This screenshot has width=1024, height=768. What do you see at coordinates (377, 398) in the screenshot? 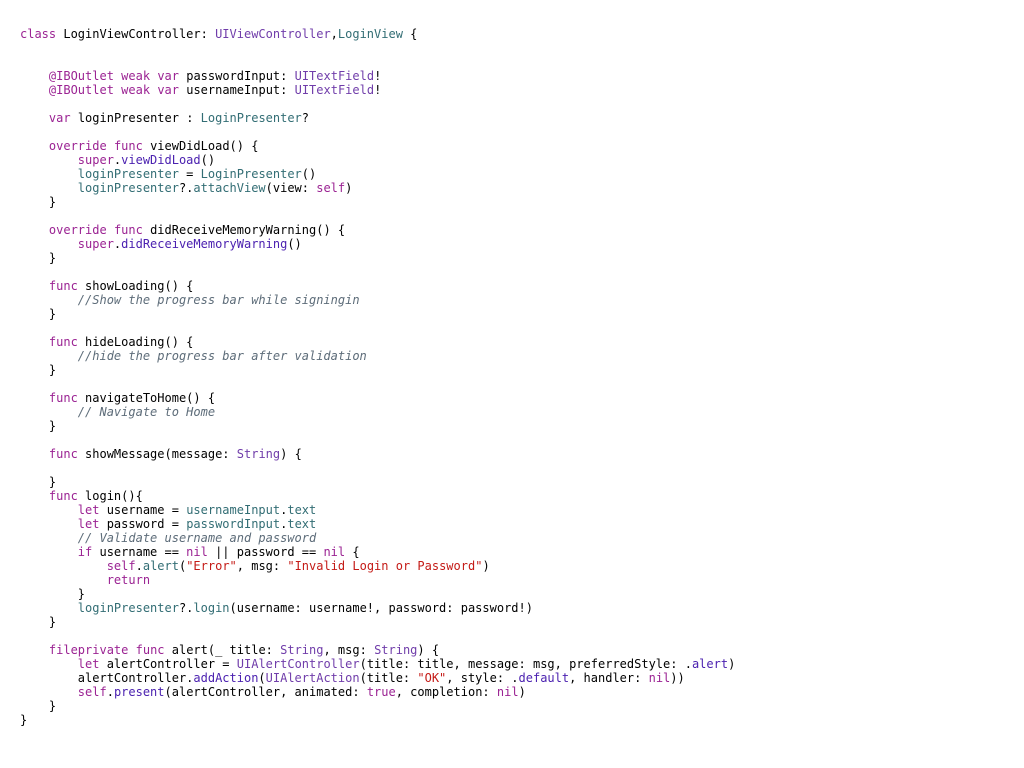
I see `code-line: func navigateToHome() {` at bounding box center [377, 398].